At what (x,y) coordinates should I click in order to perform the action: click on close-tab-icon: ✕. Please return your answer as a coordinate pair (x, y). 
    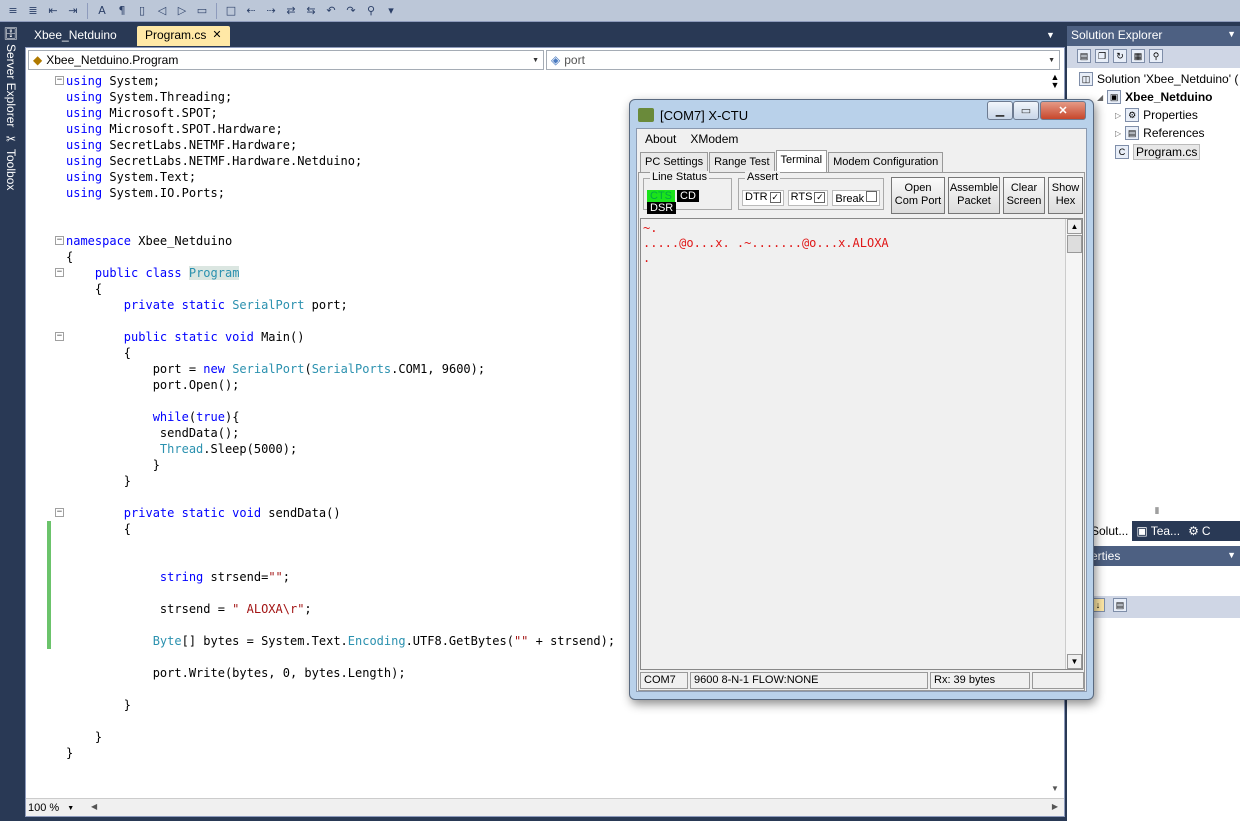
    Looking at the image, I should click on (216, 36).